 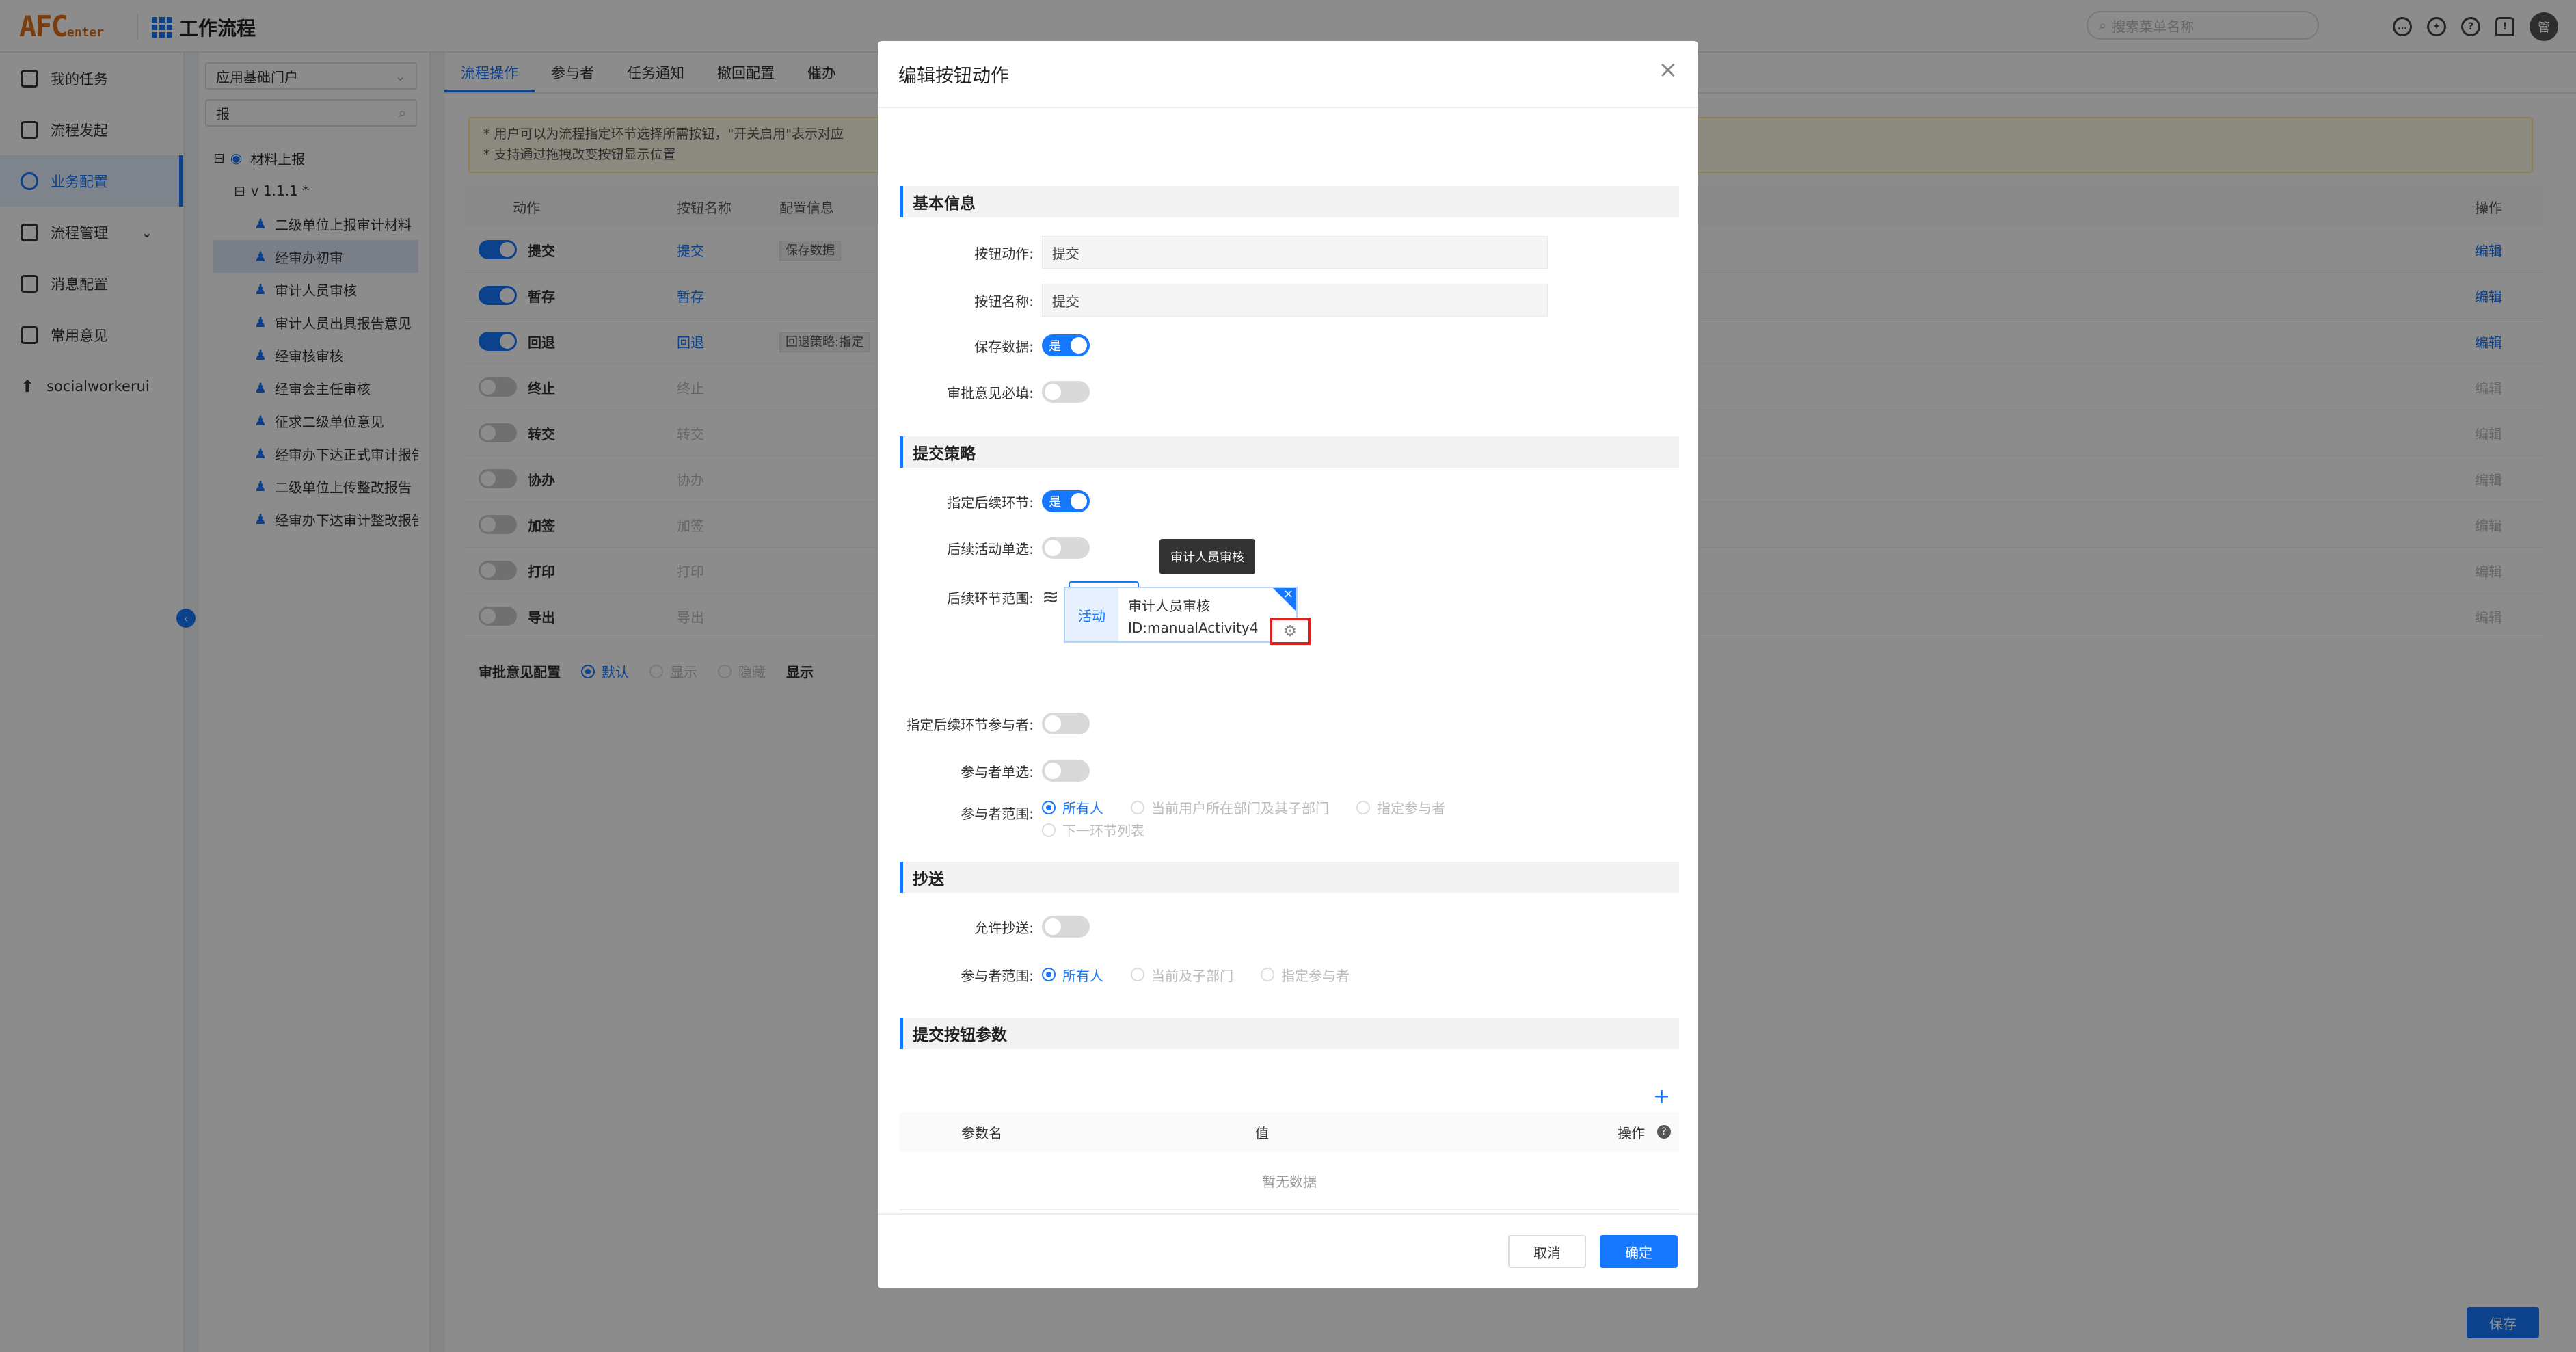 What do you see at coordinates (1289, 452) in the screenshot?
I see `section-submit-strategy: 提交策略` at bounding box center [1289, 452].